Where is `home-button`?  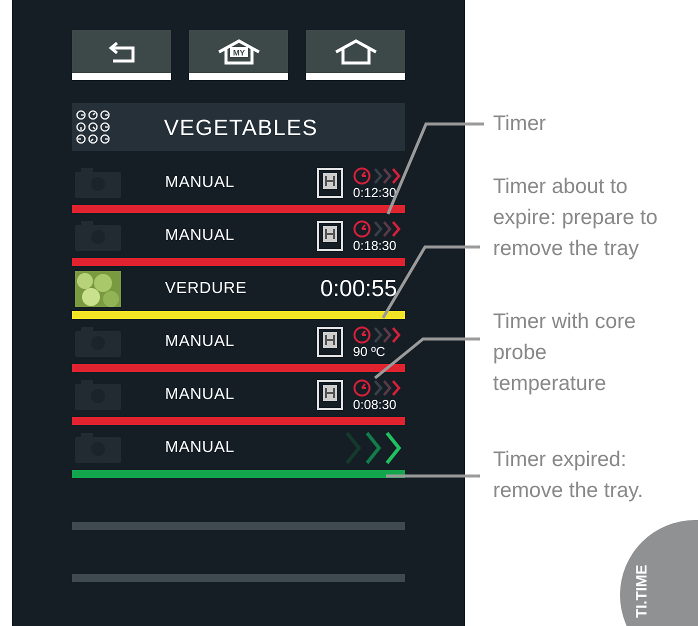 home-button is located at coordinates (355, 55).